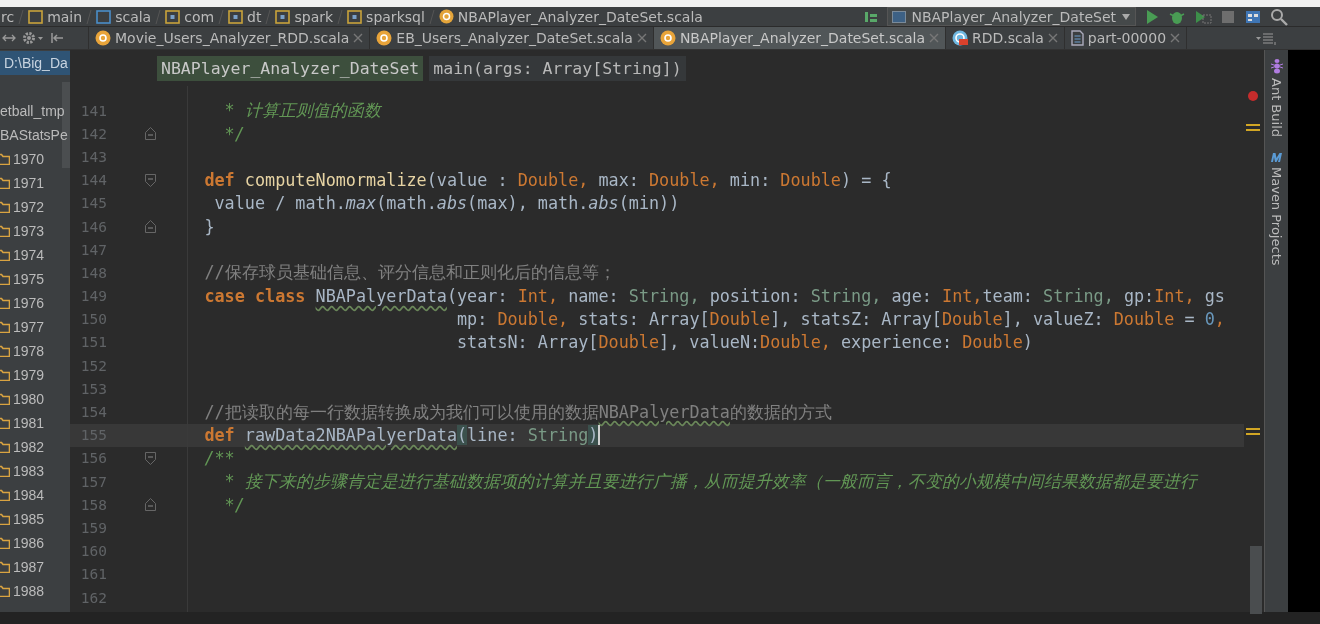 This screenshot has height=624, width=1320. I want to click on tree-item: 1979, so click(35, 375).